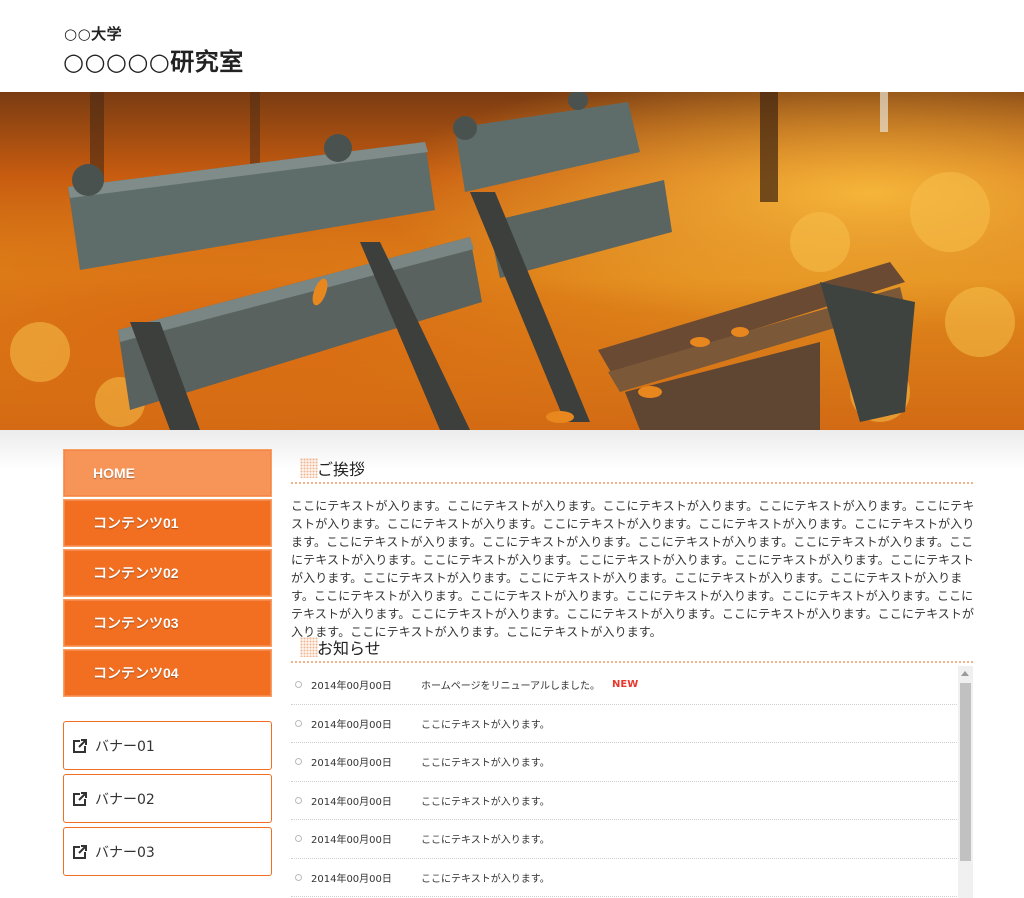  Describe the element at coordinates (125, 852) in the screenshot. I see `banner-label: バナー03` at that location.